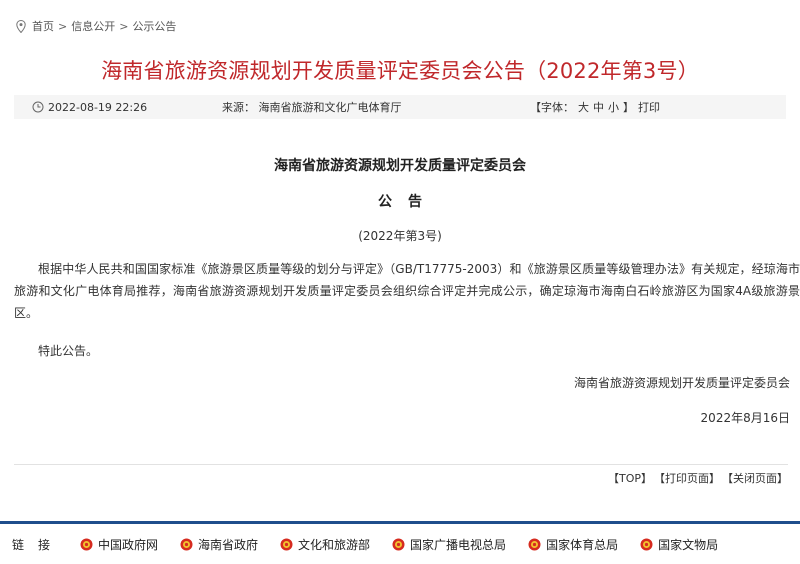 The image size is (800, 564). What do you see at coordinates (400, 166) in the screenshot?
I see `document-heading: 海南省旅游资源规划开发质量评定委员会` at bounding box center [400, 166].